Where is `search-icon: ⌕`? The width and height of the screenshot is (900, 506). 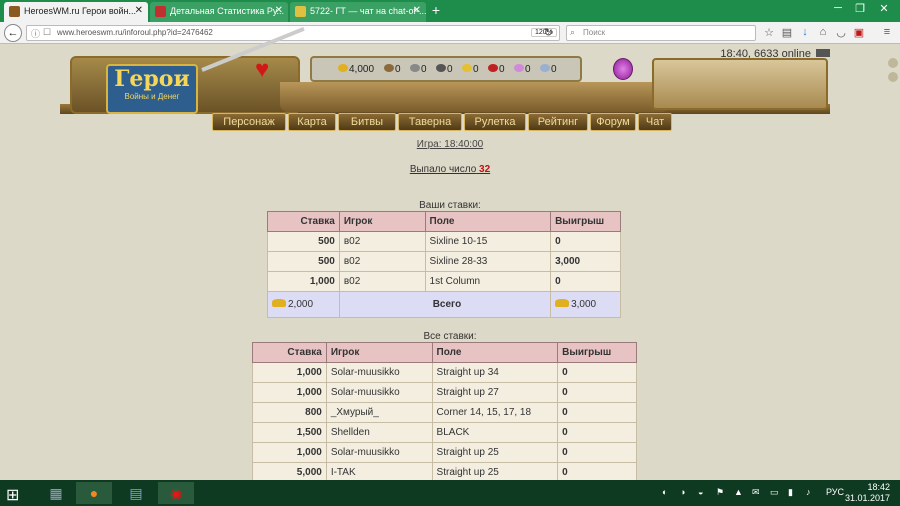 search-icon: ⌕ is located at coordinates (573, 32).